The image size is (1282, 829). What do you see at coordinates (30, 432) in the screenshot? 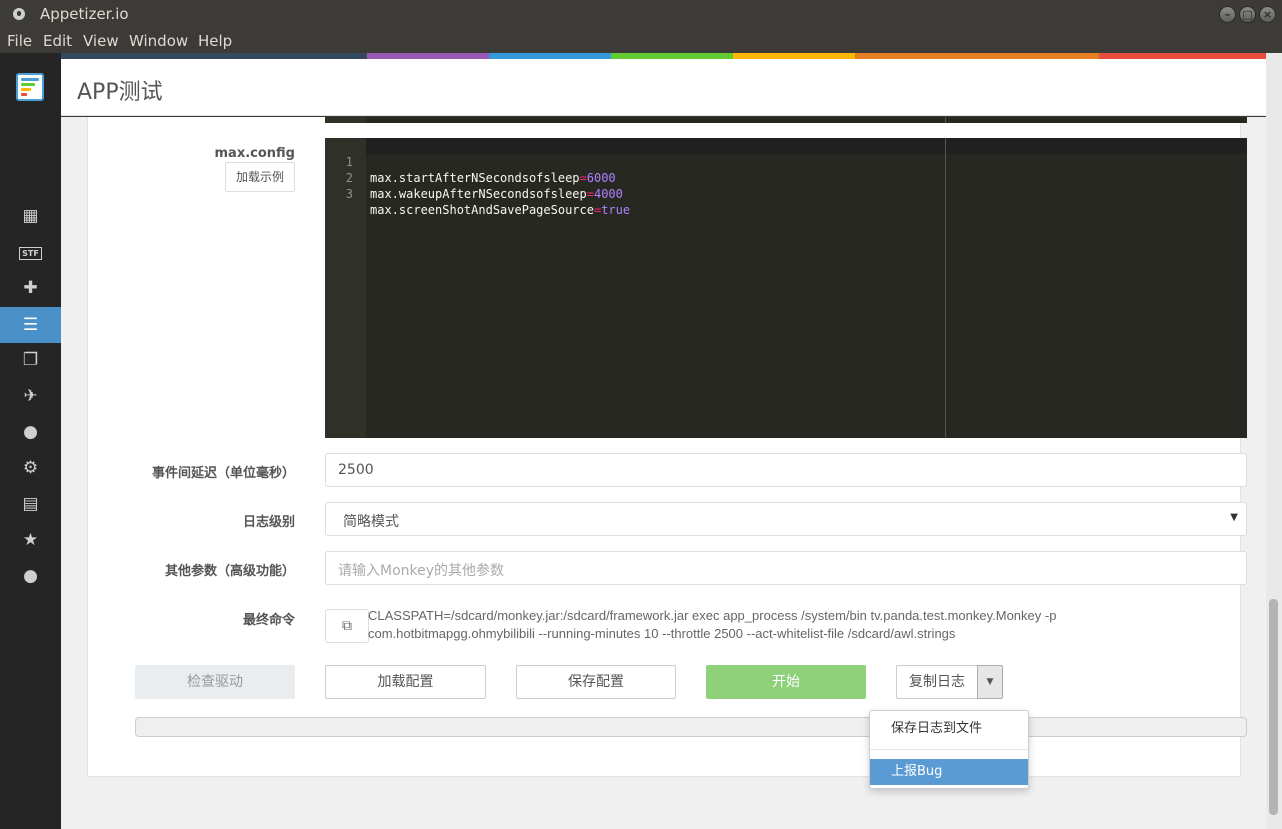
I see `user-icon: ●` at bounding box center [30, 432].